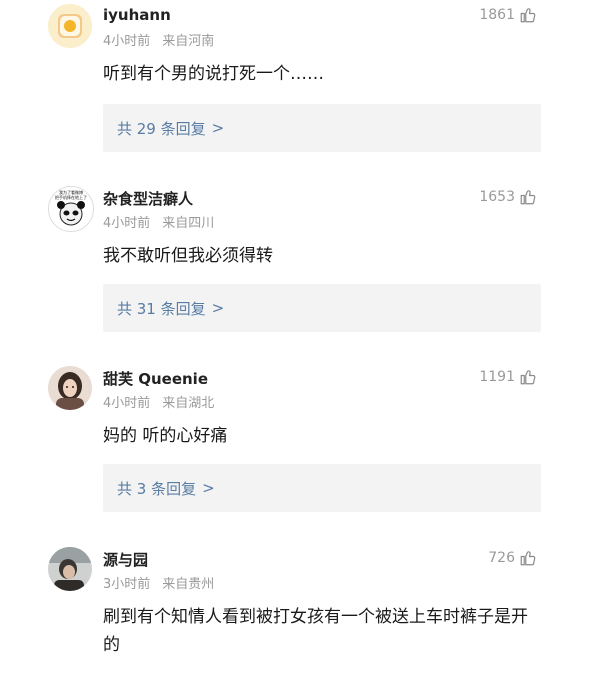 Image resolution: width=589 pixels, height=674 pixels. I want to click on comment-meta: 4小时前 来自四川, so click(158, 221).